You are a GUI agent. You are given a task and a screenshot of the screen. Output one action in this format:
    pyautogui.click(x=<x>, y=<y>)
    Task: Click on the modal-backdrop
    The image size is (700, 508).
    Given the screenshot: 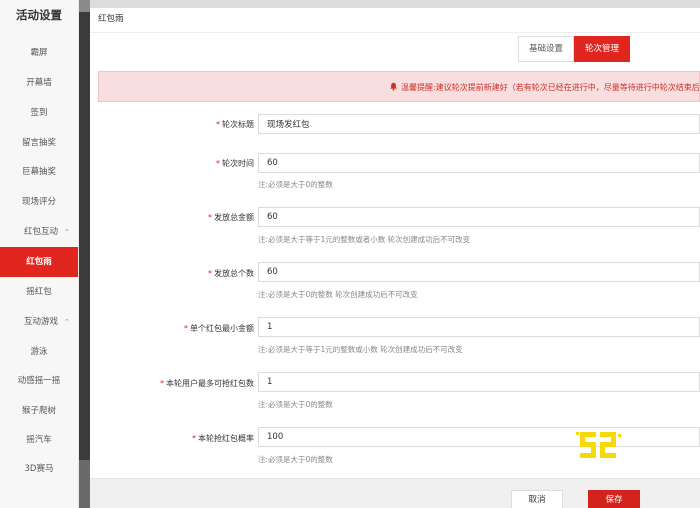 What is the action you would take?
    pyautogui.click(x=84, y=254)
    